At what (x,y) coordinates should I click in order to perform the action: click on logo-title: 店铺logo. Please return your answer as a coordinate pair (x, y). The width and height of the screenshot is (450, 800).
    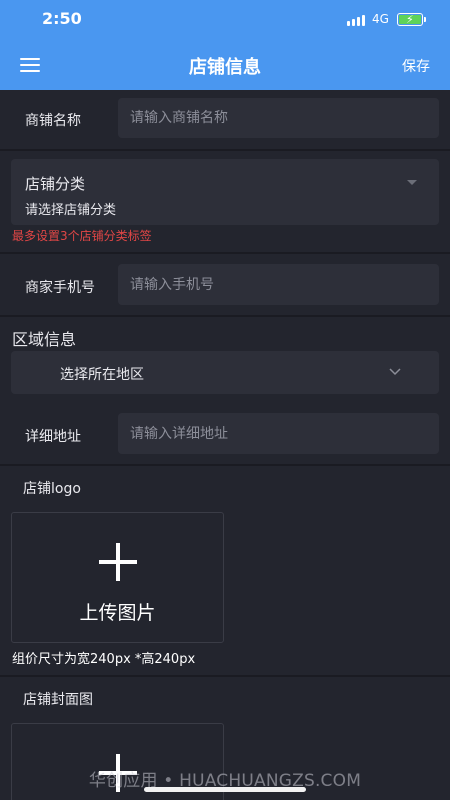
    Looking at the image, I should click on (52, 489).